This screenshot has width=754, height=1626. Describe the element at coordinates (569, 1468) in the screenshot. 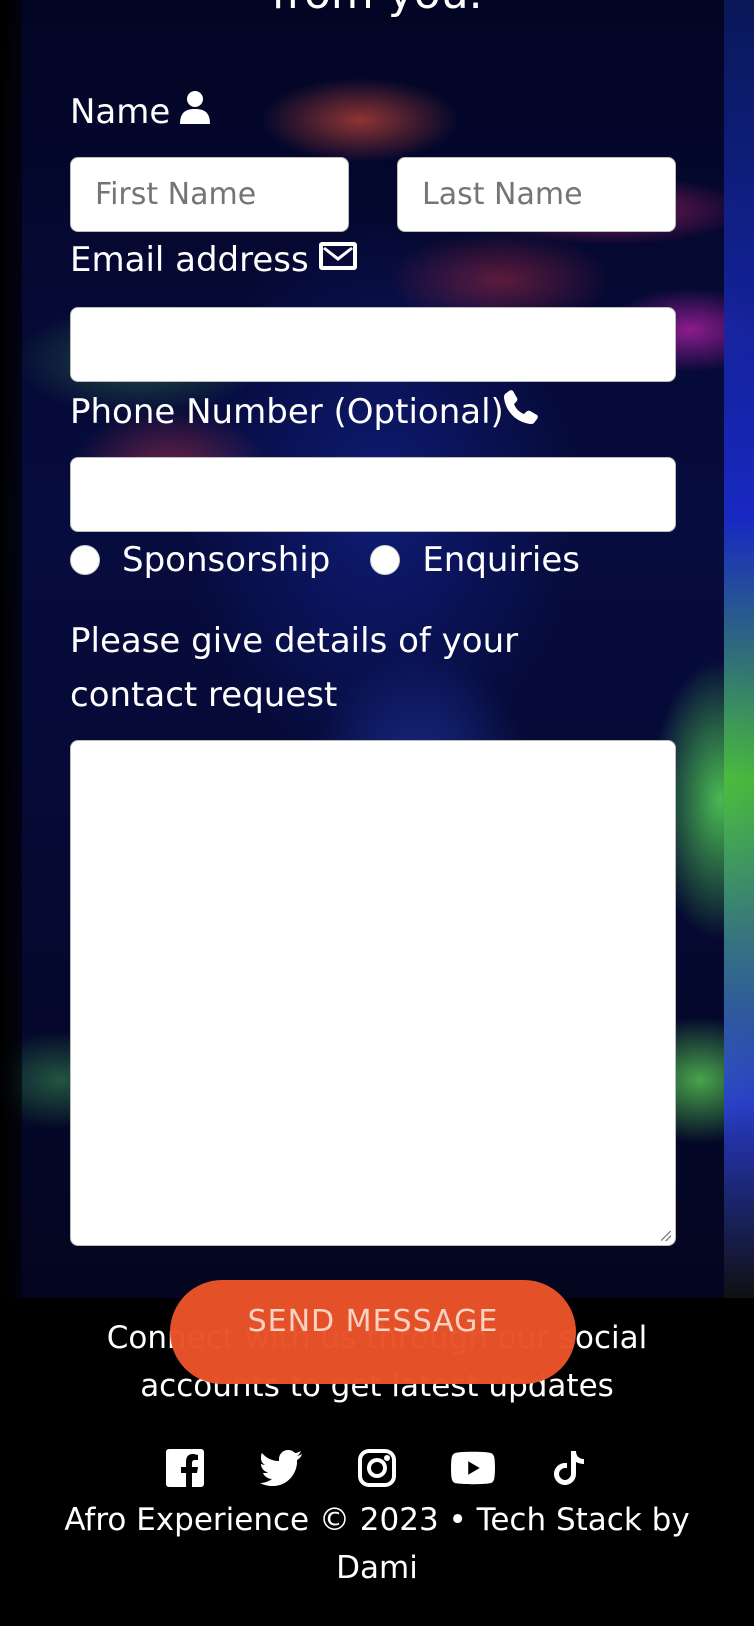

I see `tiktok-icon` at that location.